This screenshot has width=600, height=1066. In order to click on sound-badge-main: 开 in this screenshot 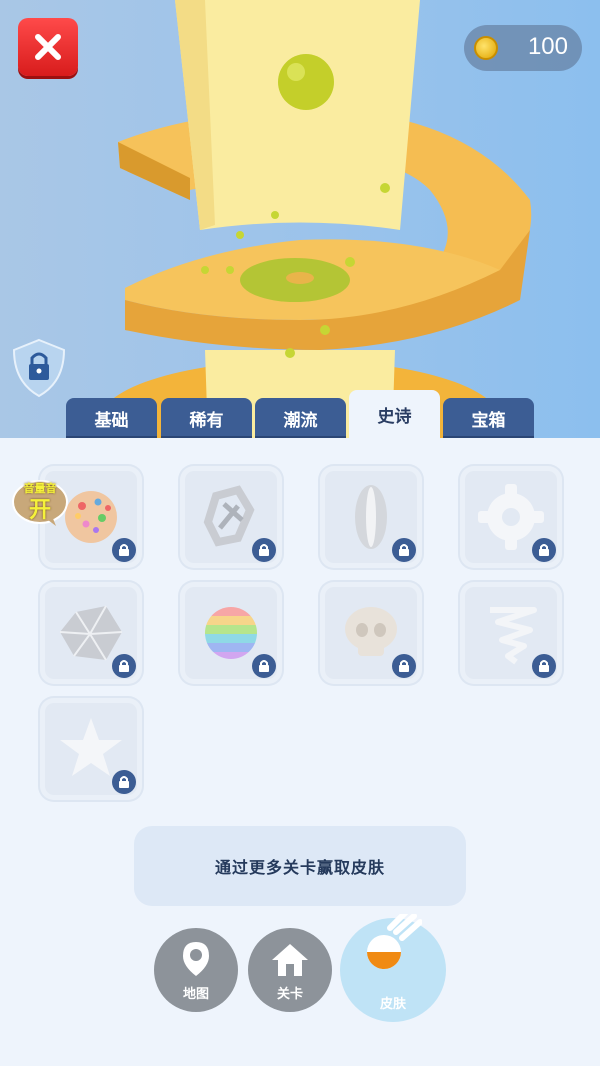, I will do `click(39, 510)`.